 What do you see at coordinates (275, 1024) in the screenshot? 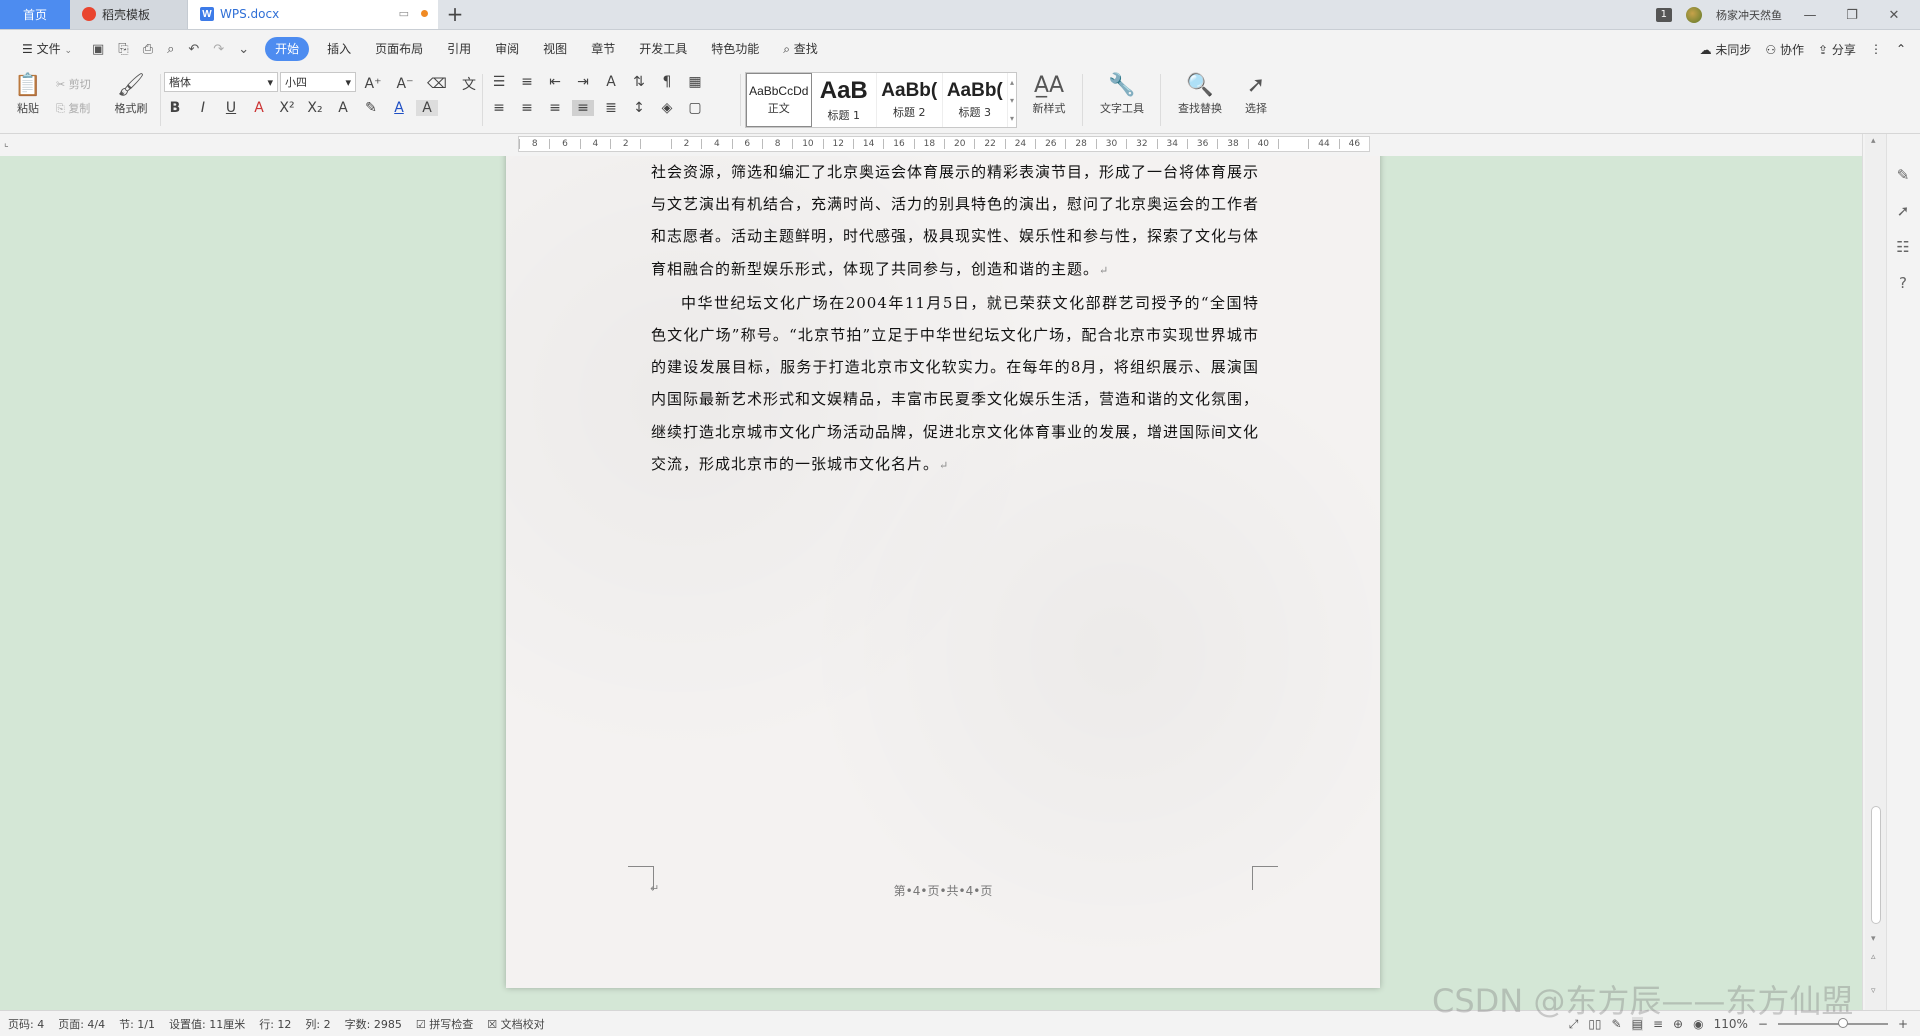
I see `status-row: 行: 12` at bounding box center [275, 1024].